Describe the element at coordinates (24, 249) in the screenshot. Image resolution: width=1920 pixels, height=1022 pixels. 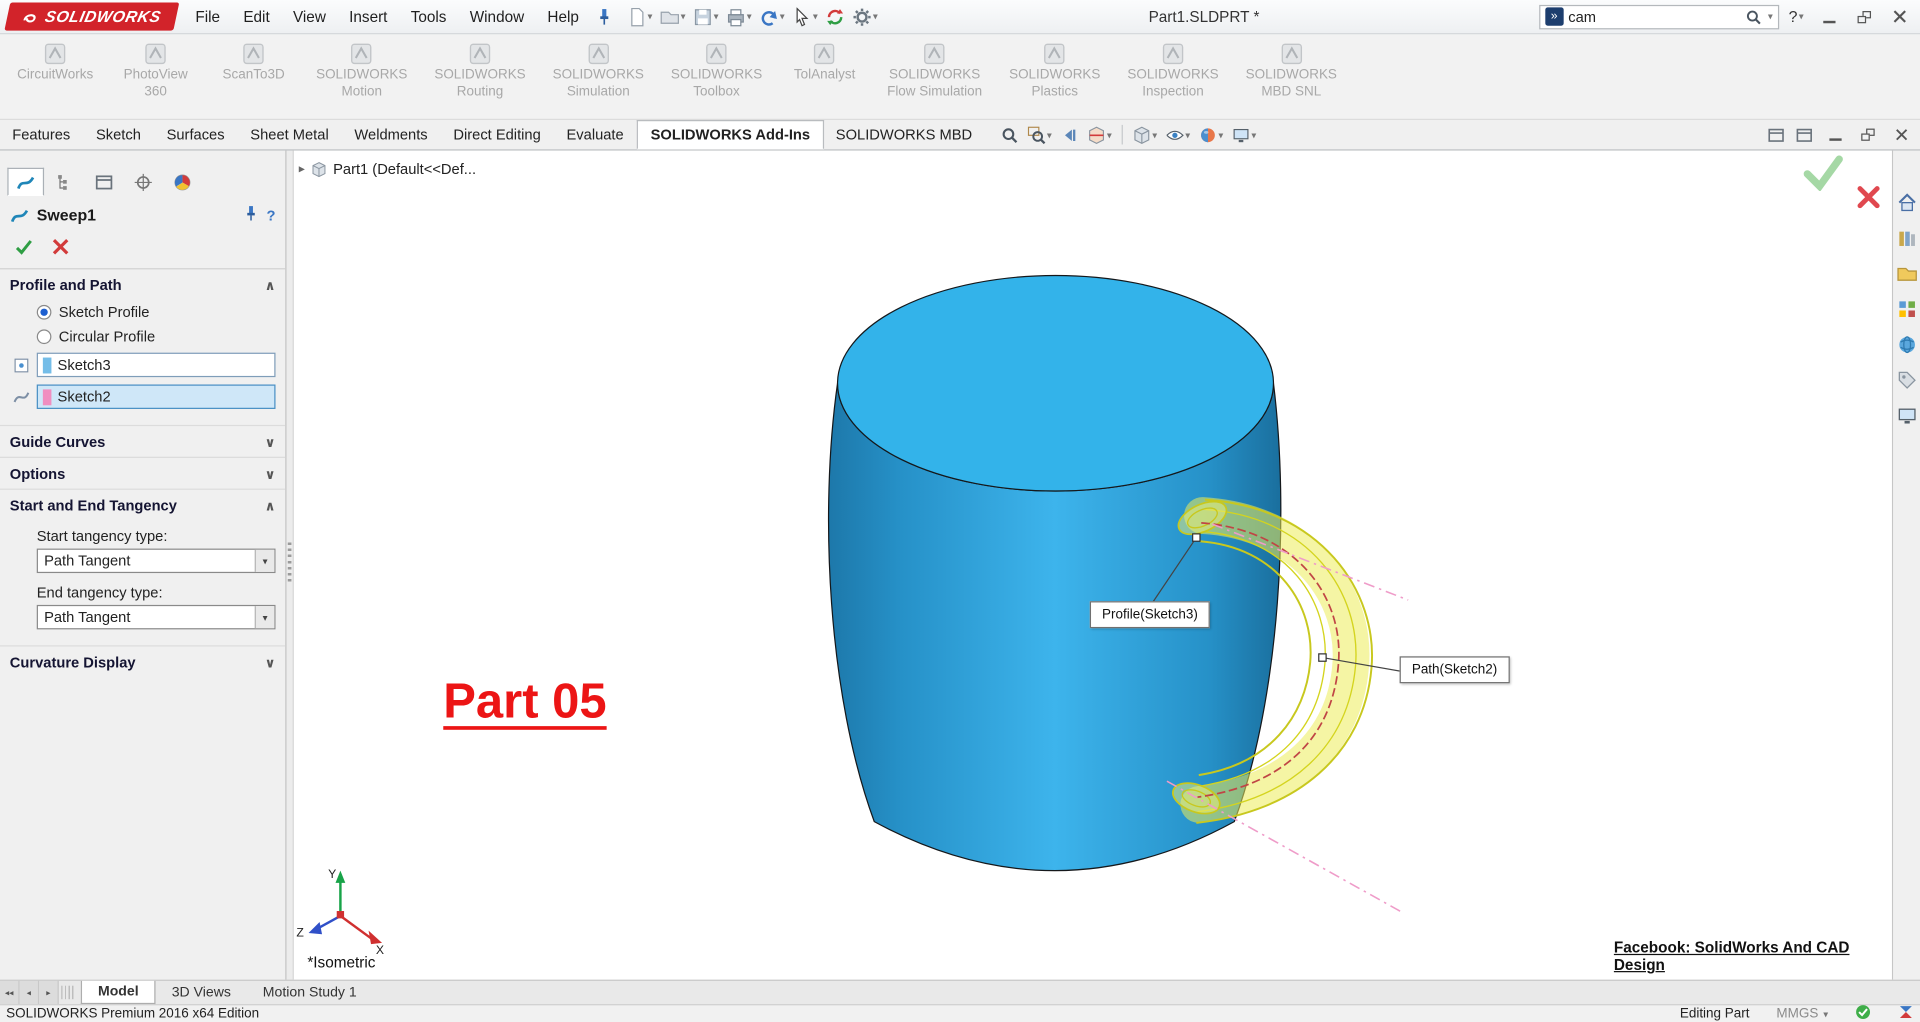
I see `ok-button` at that location.